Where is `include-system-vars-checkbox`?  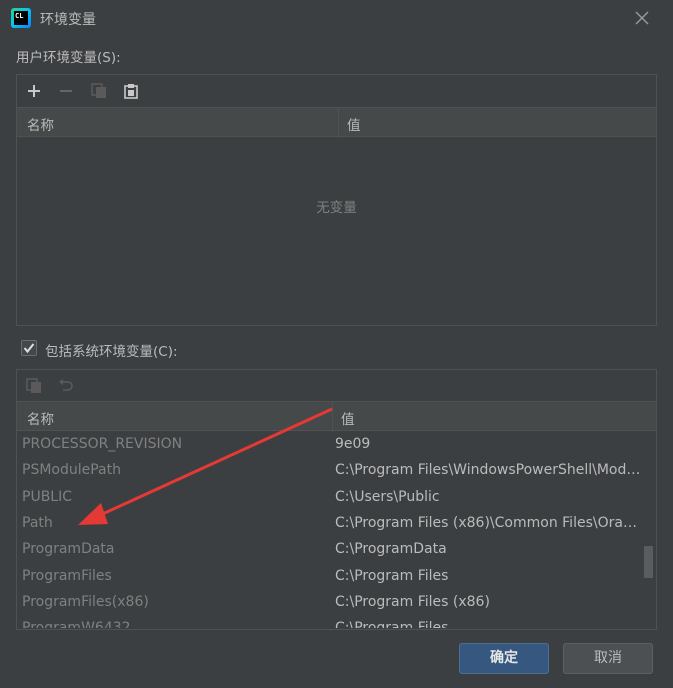
include-system-vars-checkbox is located at coordinates (29, 348).